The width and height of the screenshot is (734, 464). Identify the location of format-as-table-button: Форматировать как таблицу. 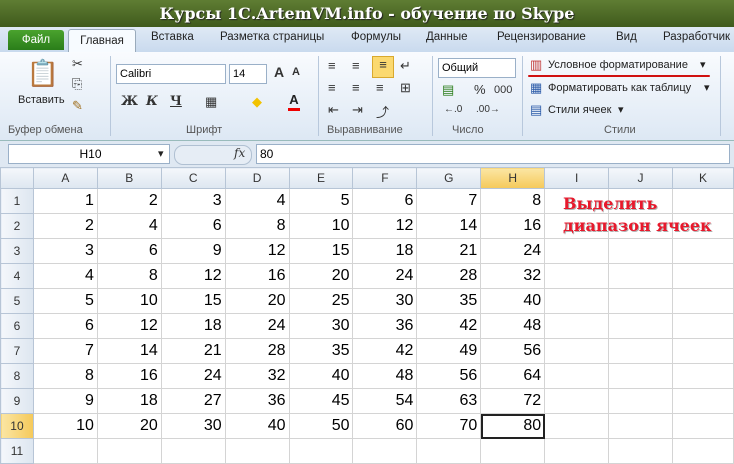
(619, 88).